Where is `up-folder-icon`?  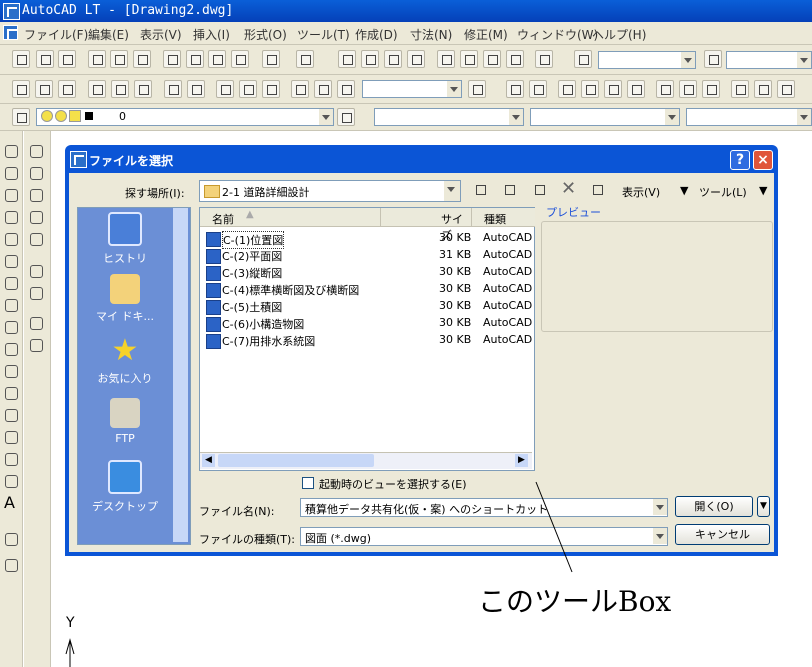
up-folder-icon is located at coordinates (510, 190).